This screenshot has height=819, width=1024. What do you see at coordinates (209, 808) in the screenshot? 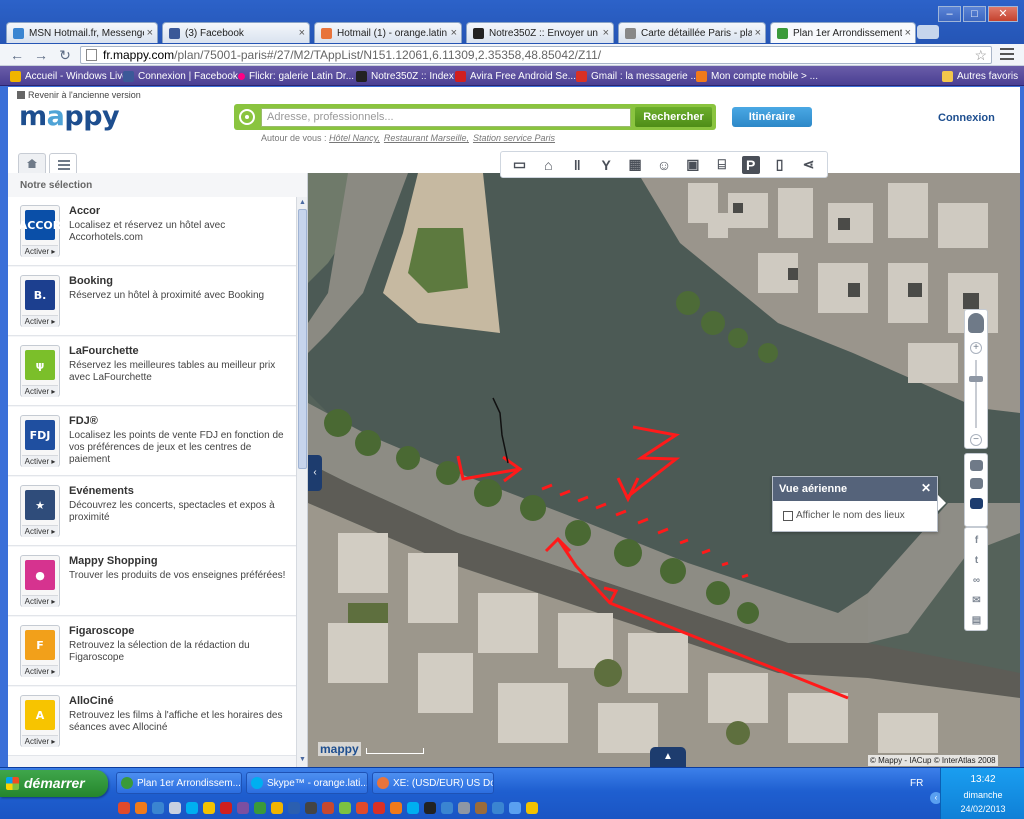
I see `messenger-icon` at bounding box center [209, 808].